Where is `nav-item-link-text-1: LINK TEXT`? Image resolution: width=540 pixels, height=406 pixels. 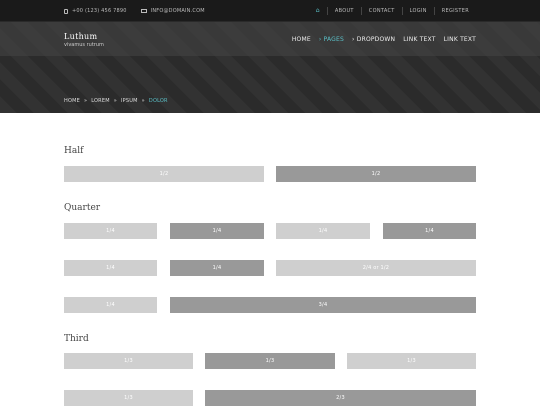
nav-item-link-text-1: LINK TEXT is located at coordinates (419, 39).